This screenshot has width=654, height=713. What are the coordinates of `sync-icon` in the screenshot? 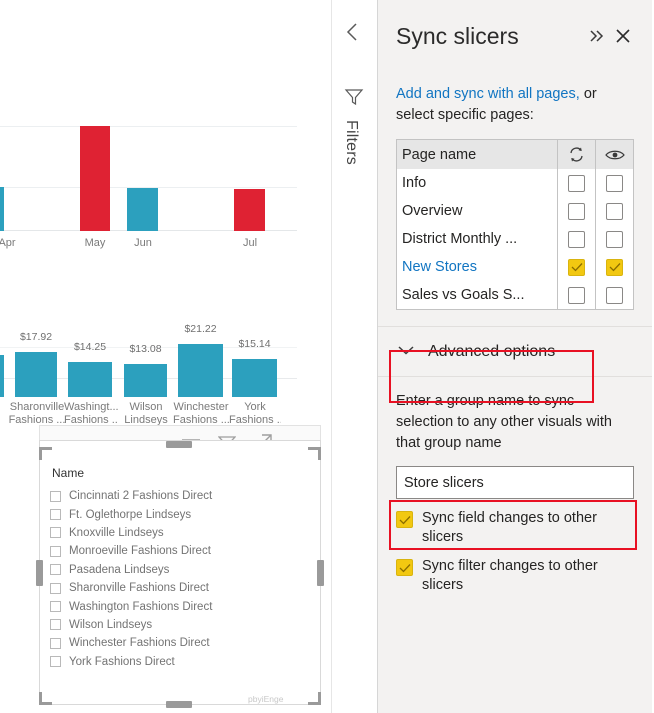 It's located at (576, 154).